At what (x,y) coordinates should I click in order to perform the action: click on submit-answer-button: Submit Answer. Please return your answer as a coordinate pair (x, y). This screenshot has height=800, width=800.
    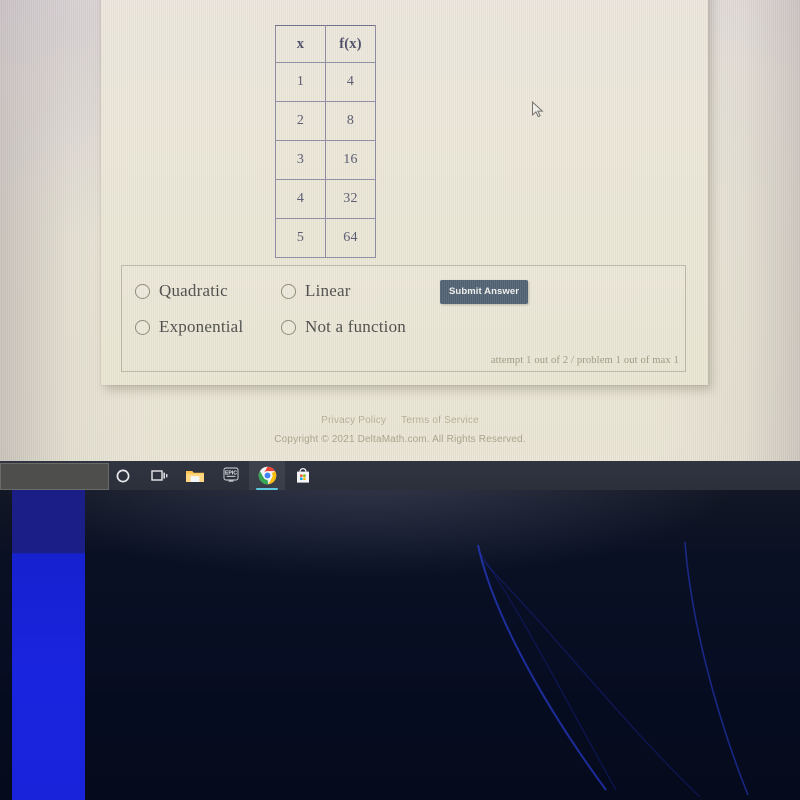
    Looking at the image, I should click on (484, 292).